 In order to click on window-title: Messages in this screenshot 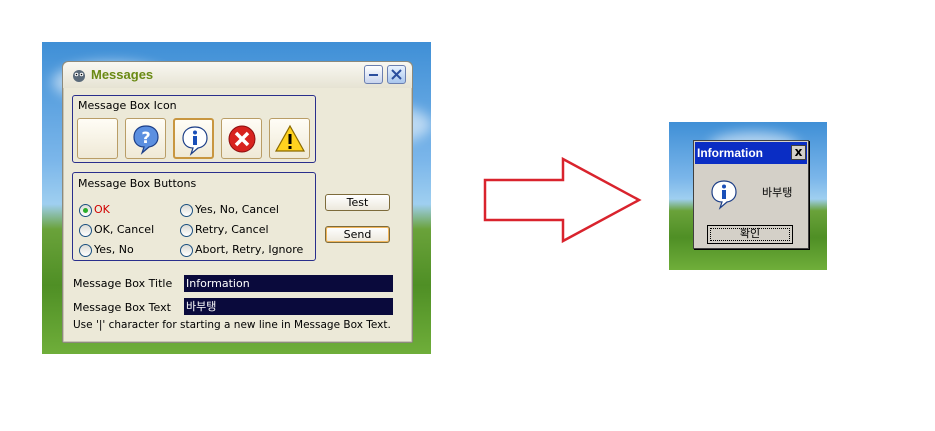, I will do `click(122, 74)`.